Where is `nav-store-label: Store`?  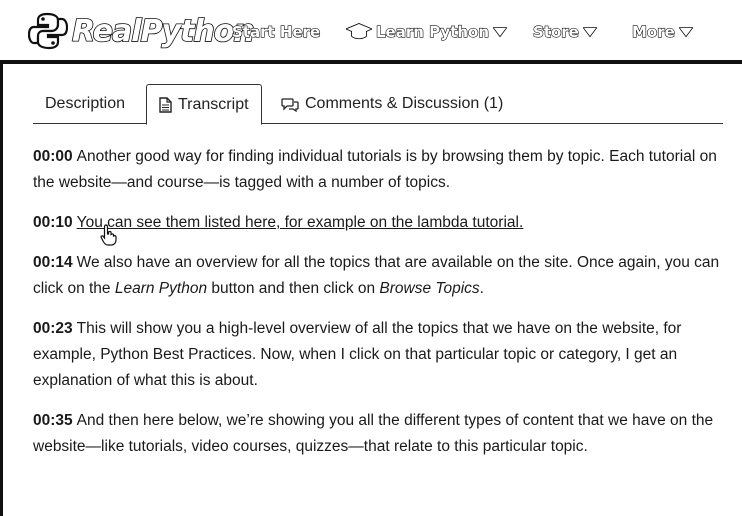 nav-store-label: Store is located at coordinates (555, 31).